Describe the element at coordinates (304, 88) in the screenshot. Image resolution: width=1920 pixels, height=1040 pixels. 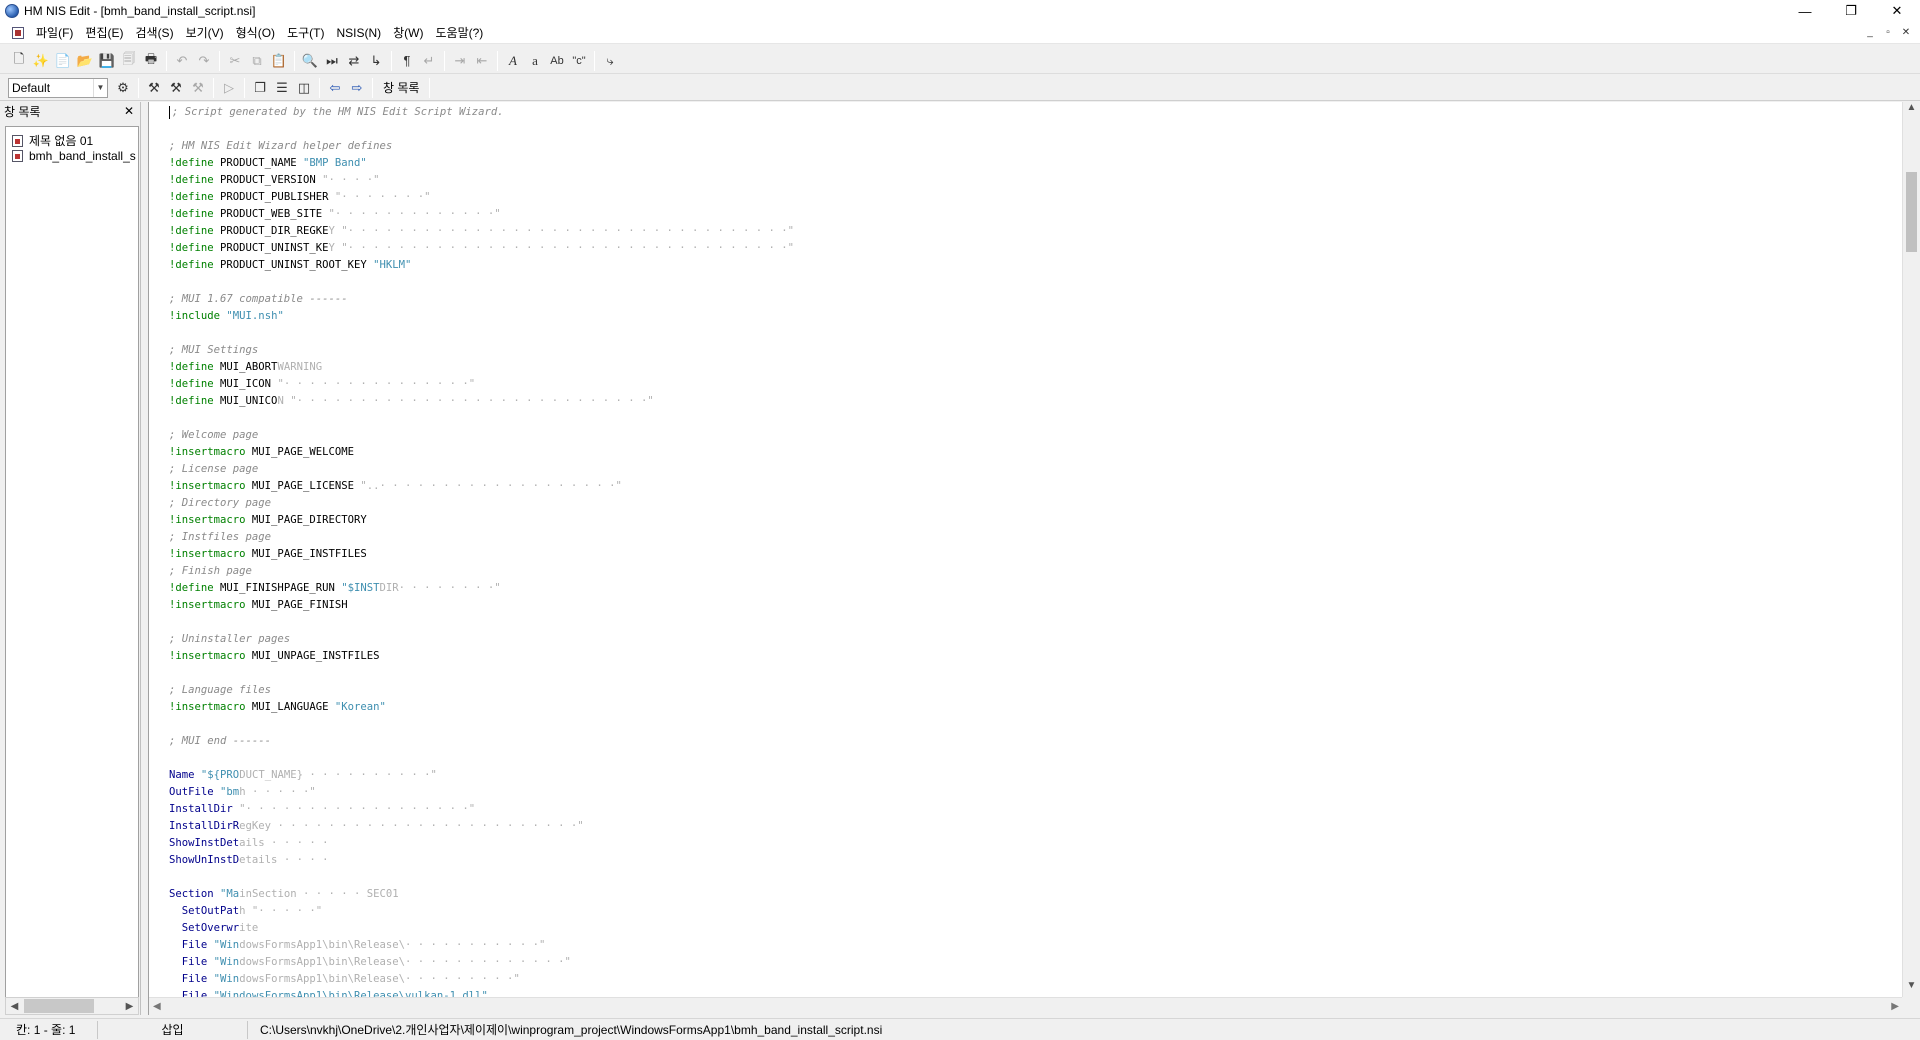
I see `tile-vertical-icon: ◫` at that location.